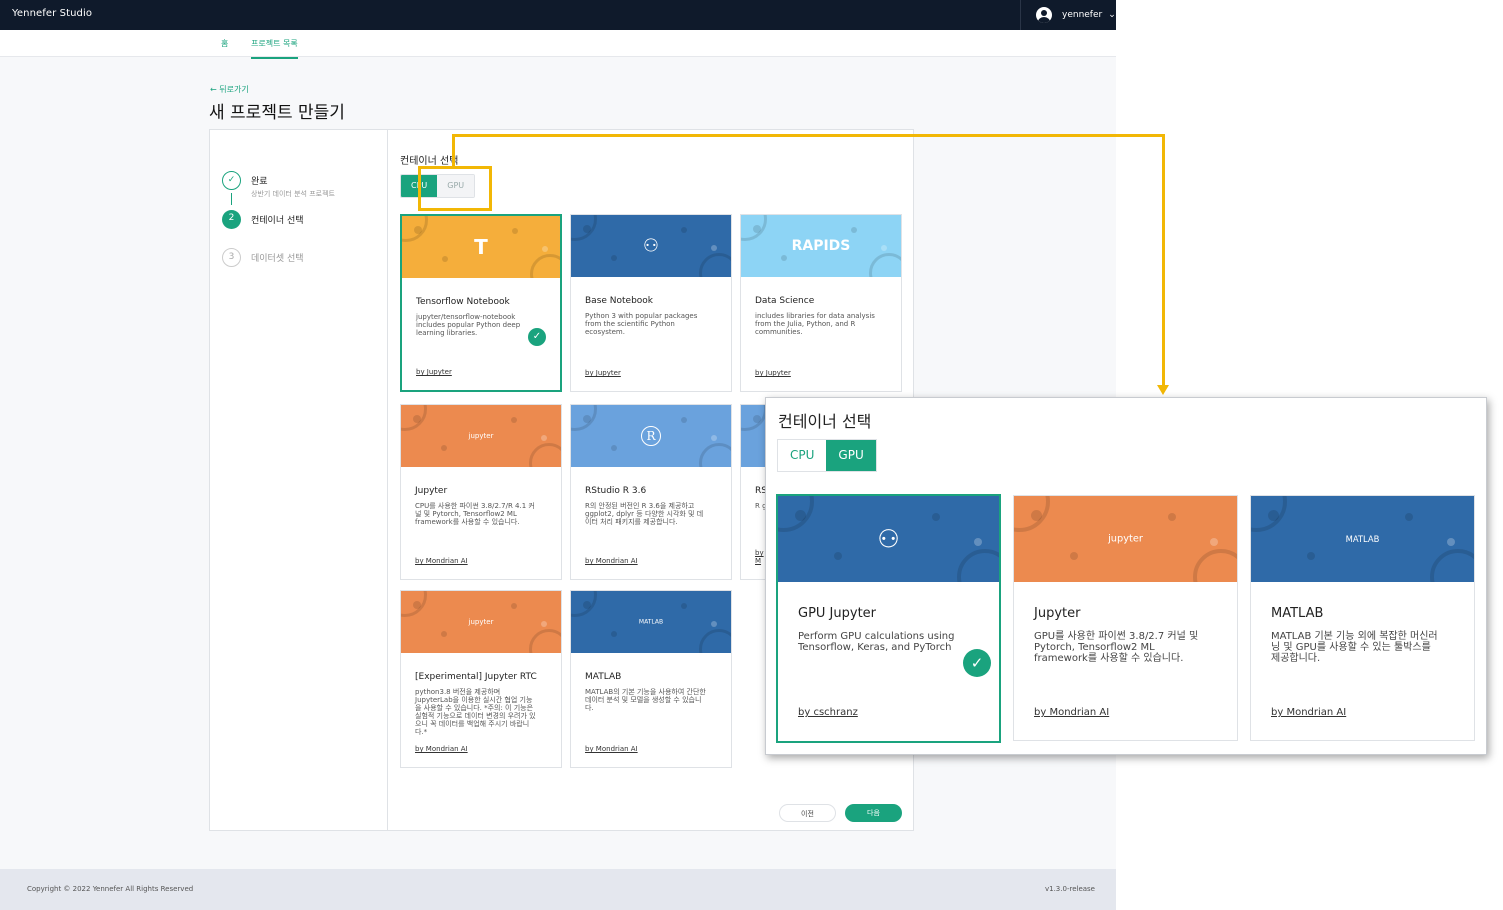  Describe the element at coordinates (808, 135) in the screenshot. I see `annotation-line` at that location.